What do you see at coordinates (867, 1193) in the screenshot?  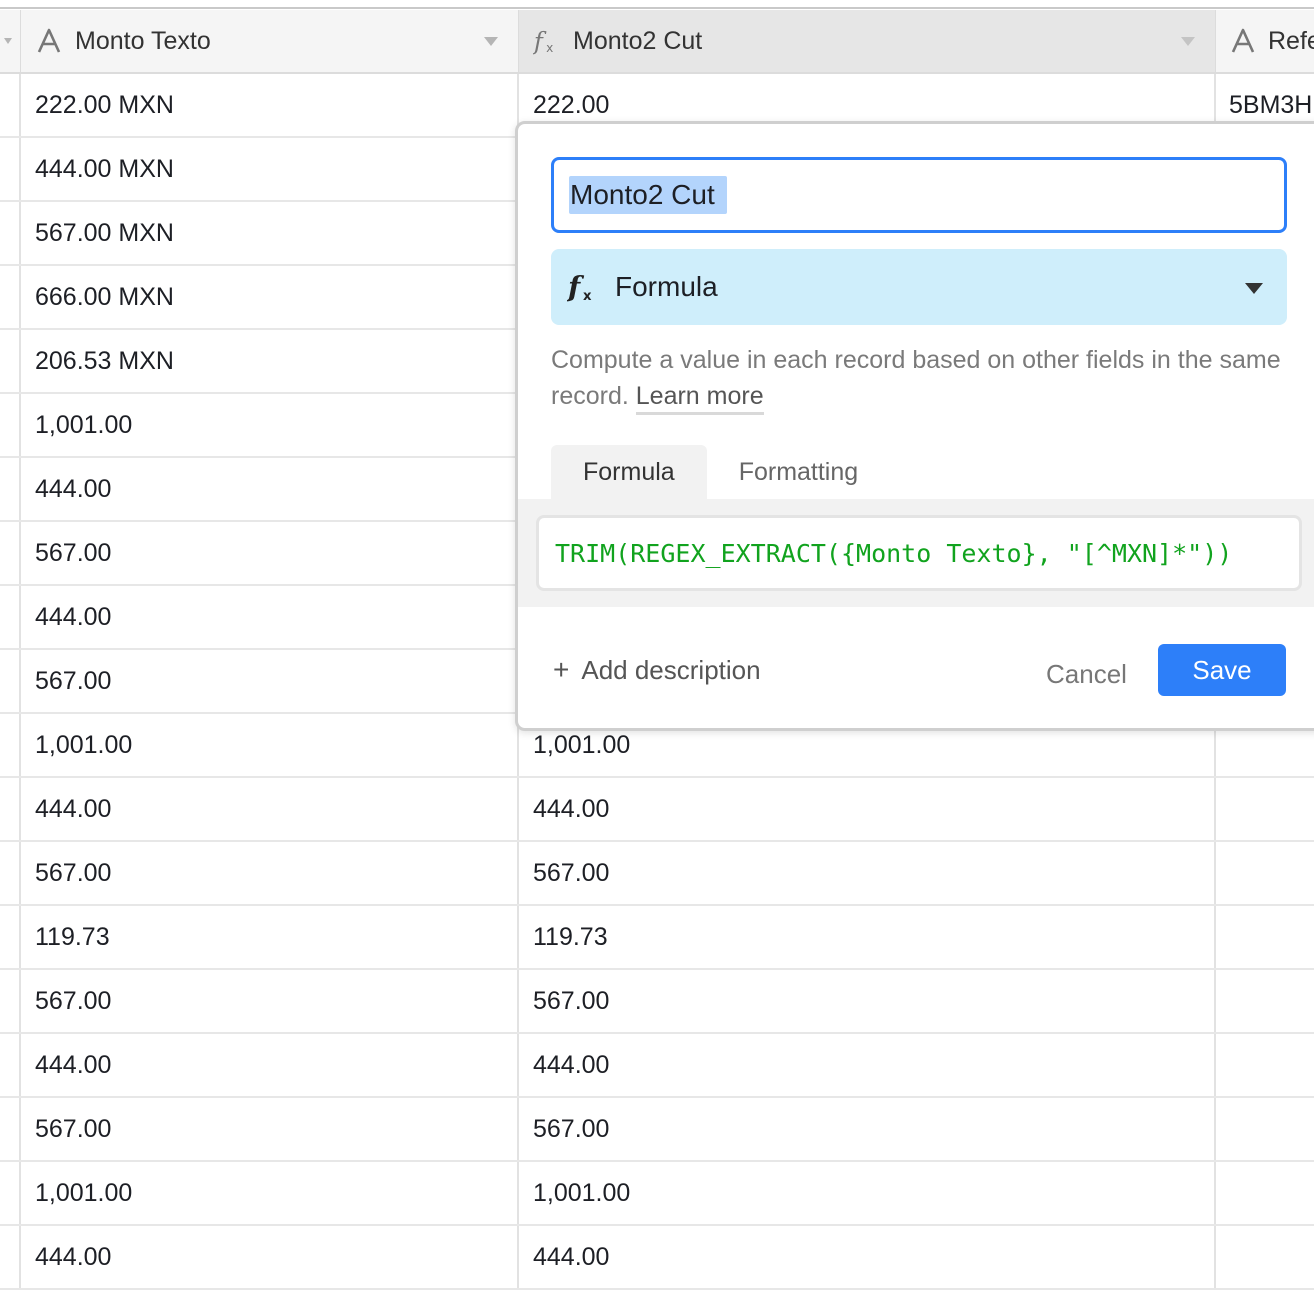 I see `cell-monto2-cut: 1,001.00` at bounding box center [867, 1193].